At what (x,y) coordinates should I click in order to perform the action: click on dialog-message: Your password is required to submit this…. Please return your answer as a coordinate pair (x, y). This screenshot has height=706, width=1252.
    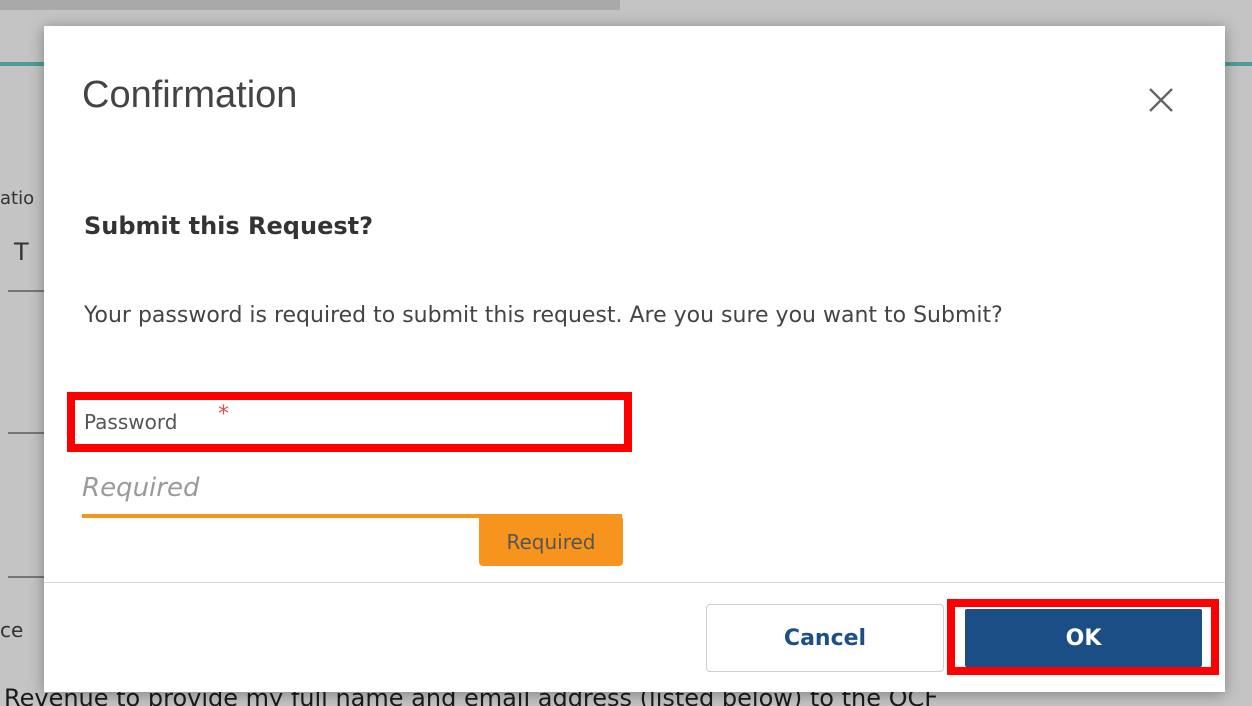
    Looking at the image, I should click on (543, 315).